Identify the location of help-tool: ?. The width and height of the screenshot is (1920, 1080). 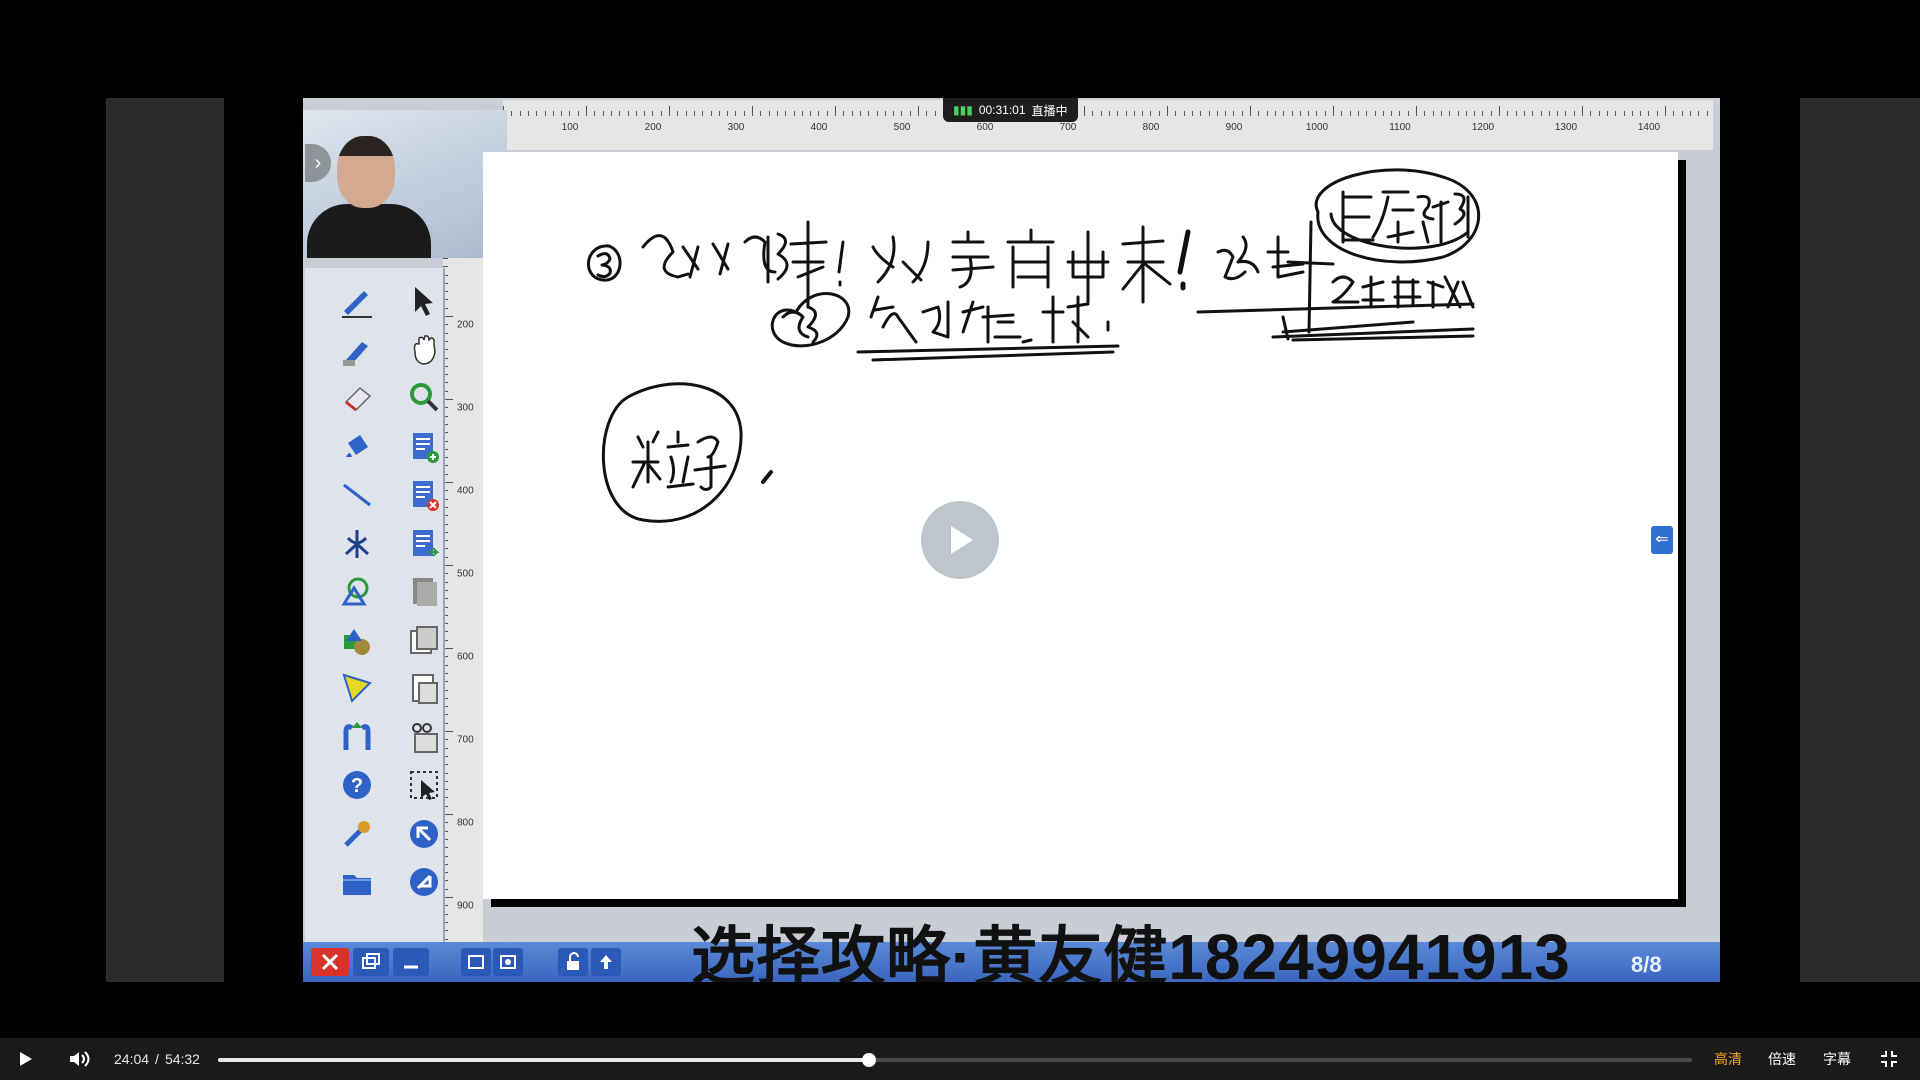
(357, 785).